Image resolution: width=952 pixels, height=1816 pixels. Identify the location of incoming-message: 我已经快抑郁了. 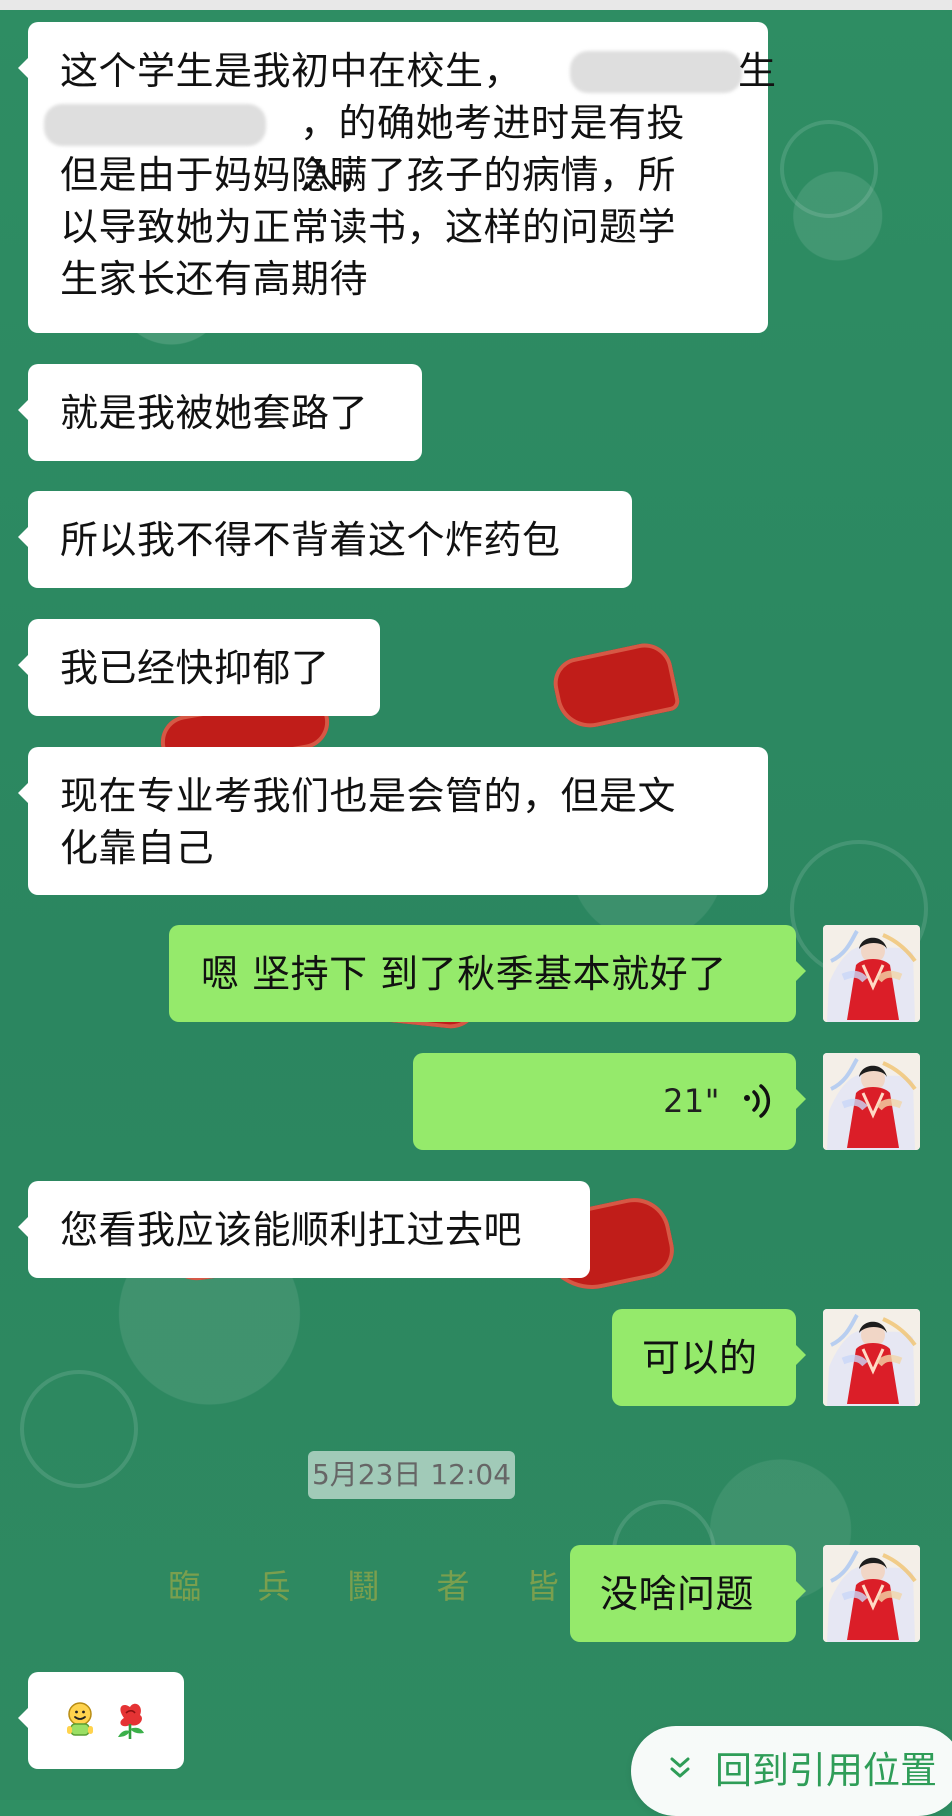
(199, 667).